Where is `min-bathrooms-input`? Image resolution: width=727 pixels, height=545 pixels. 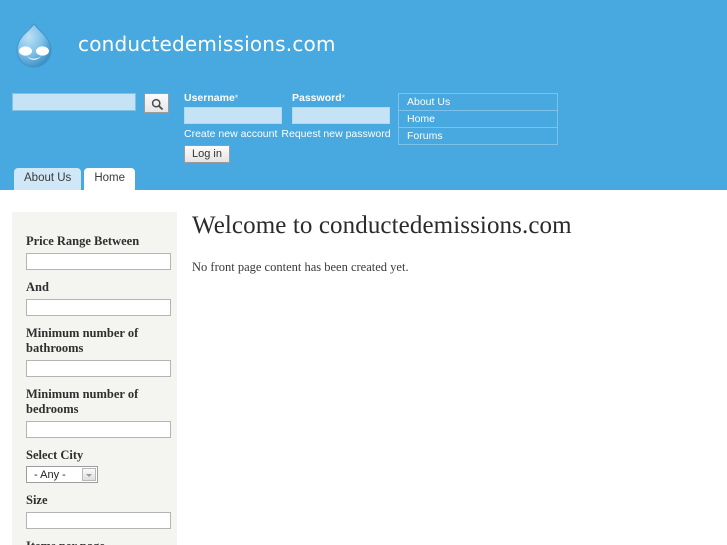
min-bathrooms-input is located at coordinates (98, 368).